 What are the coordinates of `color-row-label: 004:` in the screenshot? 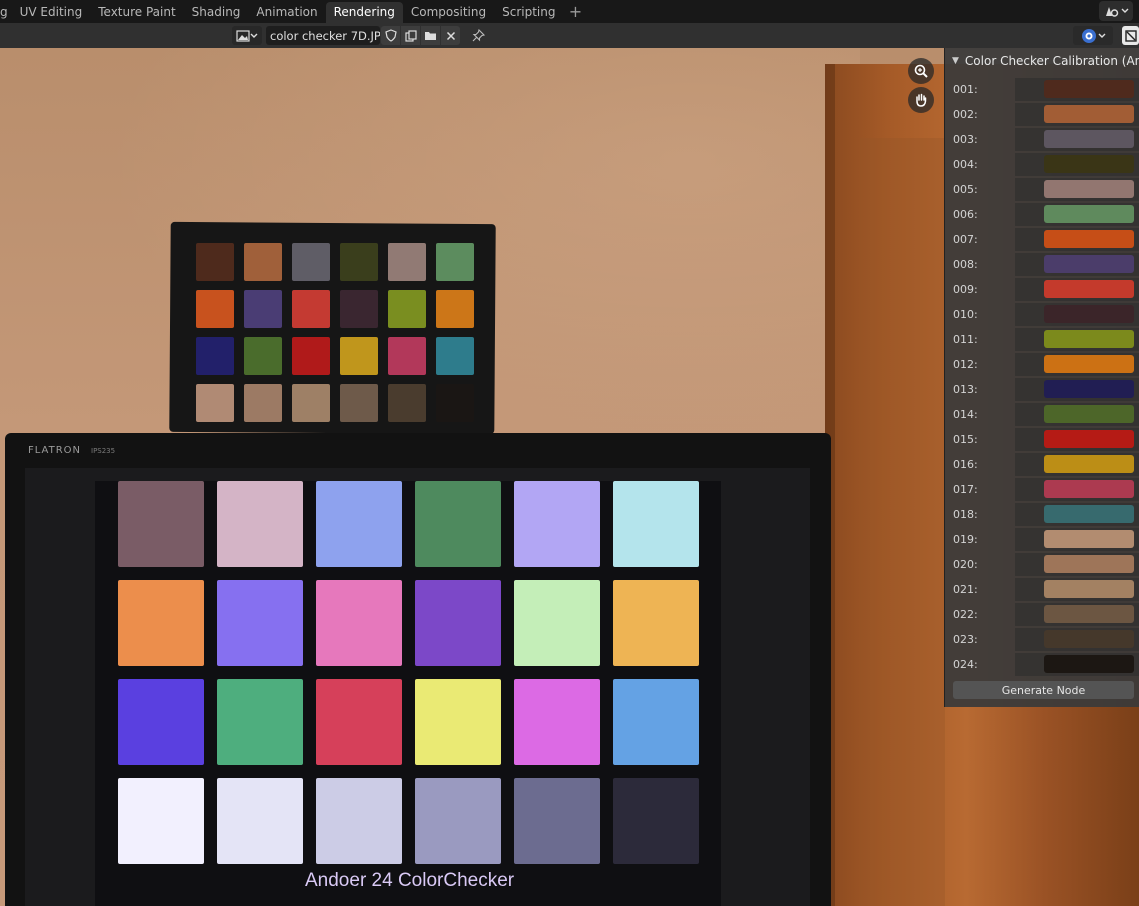 It's located at (965, 164).